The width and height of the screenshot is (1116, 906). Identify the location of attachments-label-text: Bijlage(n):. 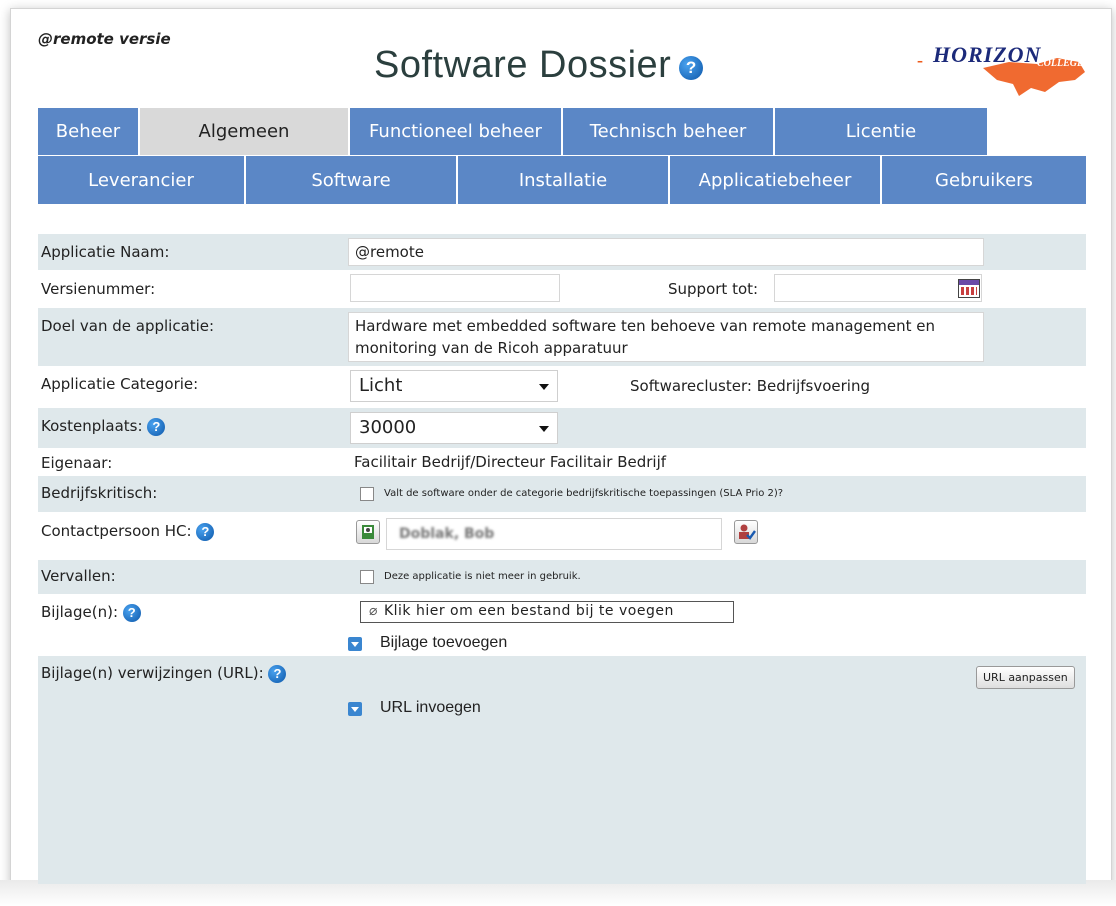
(79, 612).